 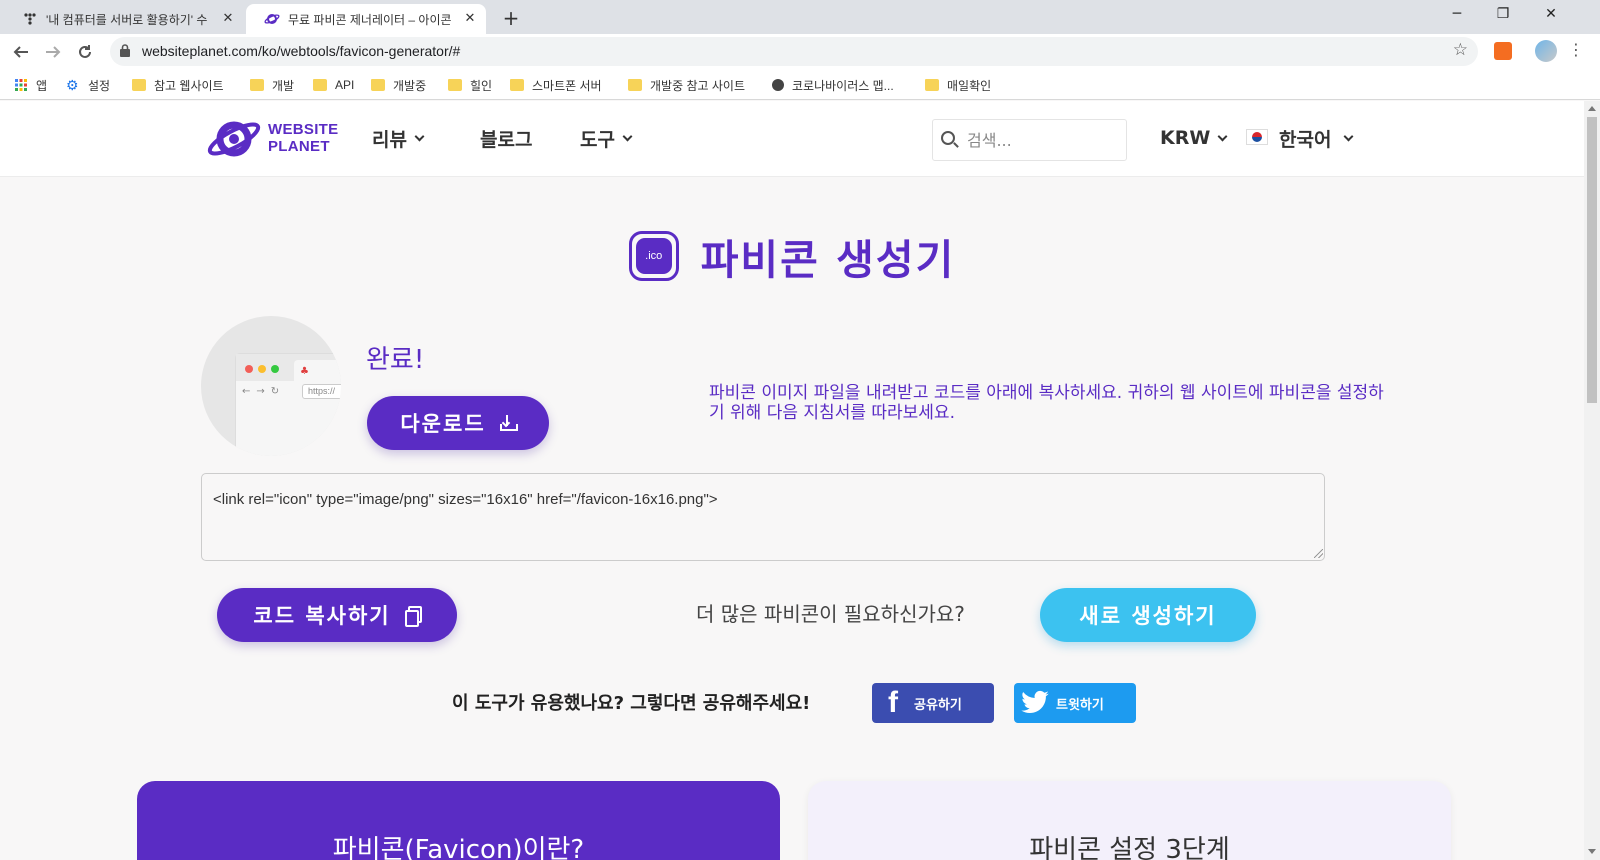 I want to click on mini-nav-icons: ←→↻, so click(x=264, y=391).